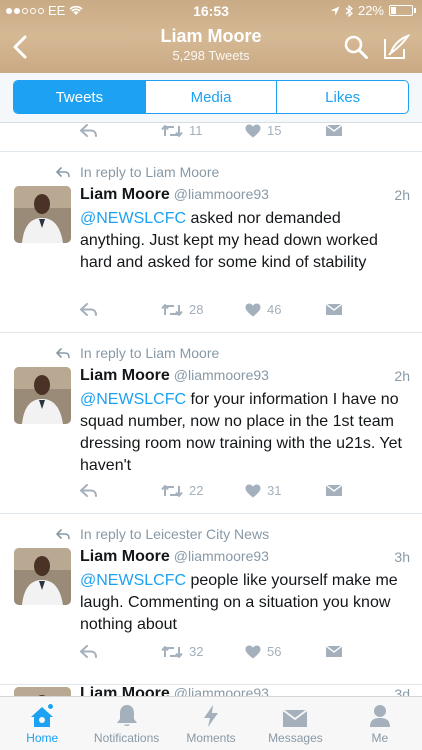 The width and height of the screenshot is (422, 750). I want to click on reply-context: In reply to Leicester City News, so click(175, 534).